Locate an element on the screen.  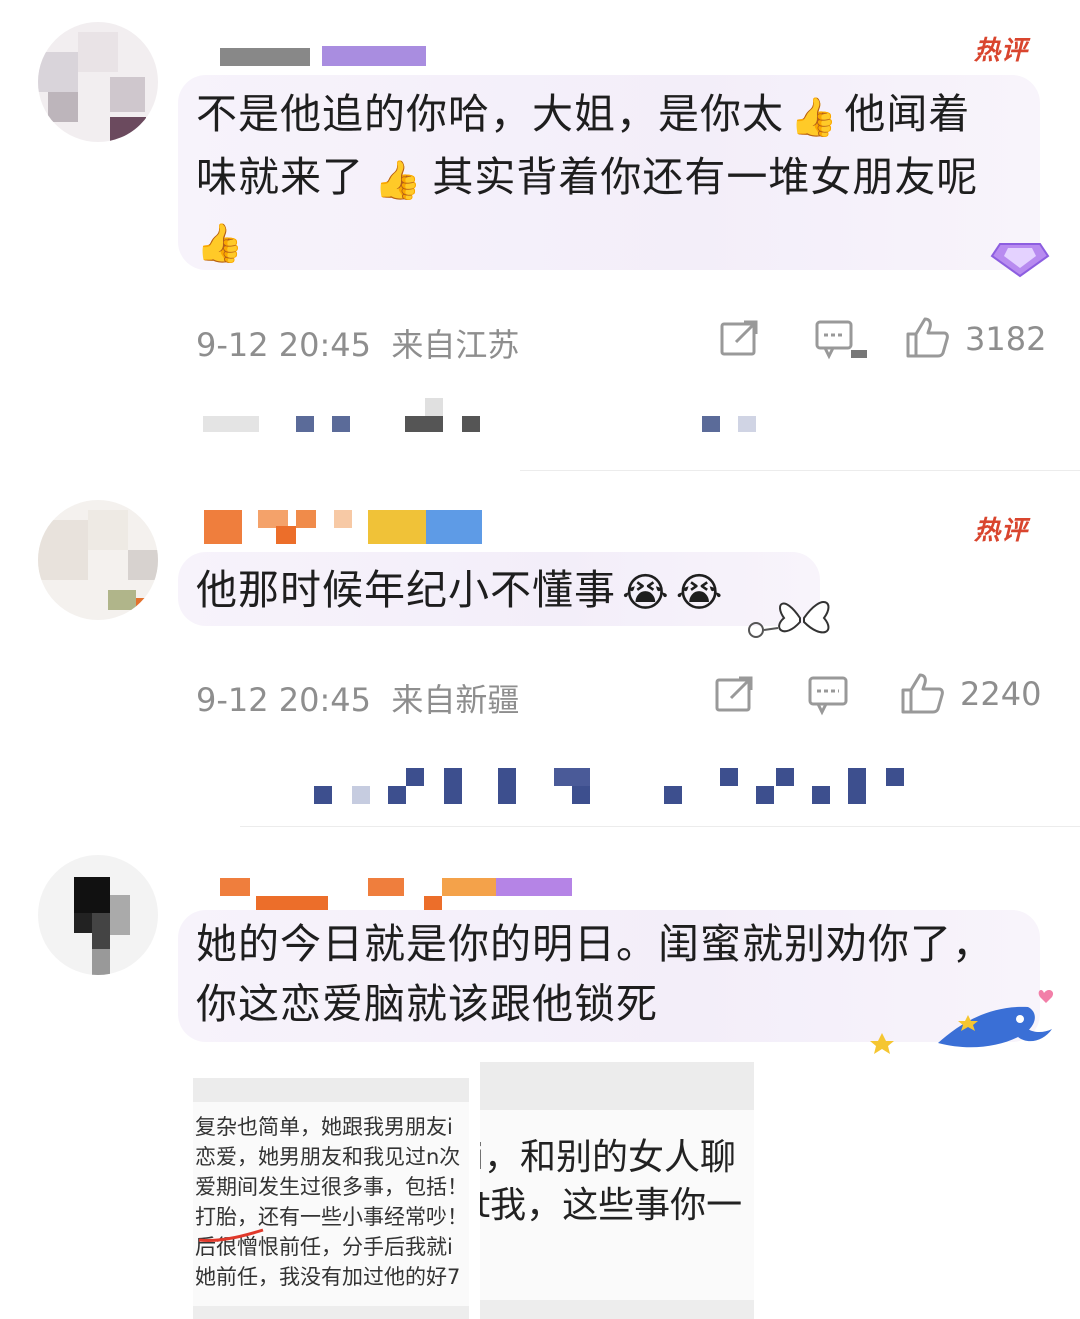
image-text-line: 她前任，我没有加过他的好7 is located at coordinates (328, 1277).